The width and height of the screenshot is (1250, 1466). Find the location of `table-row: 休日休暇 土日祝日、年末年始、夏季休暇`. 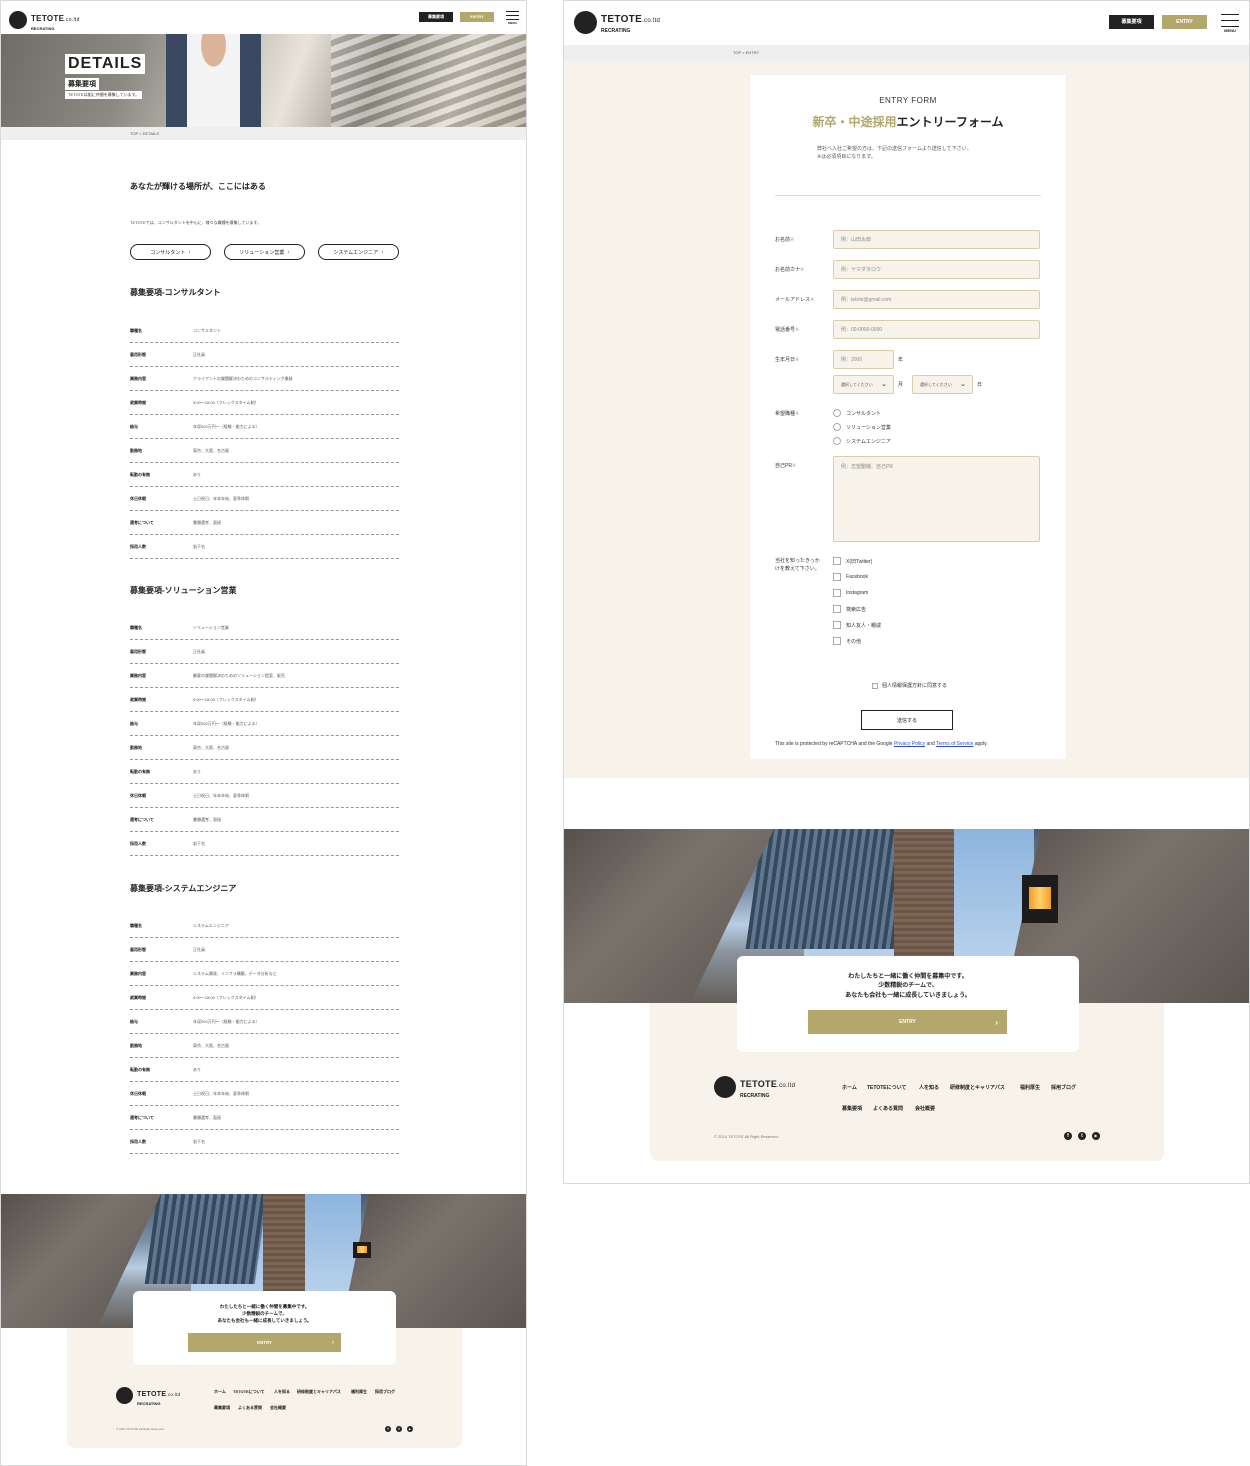

table-row: 休日休暇 土日祝日、年末年始、夏季休暇 is located at coordinates (264, 796).